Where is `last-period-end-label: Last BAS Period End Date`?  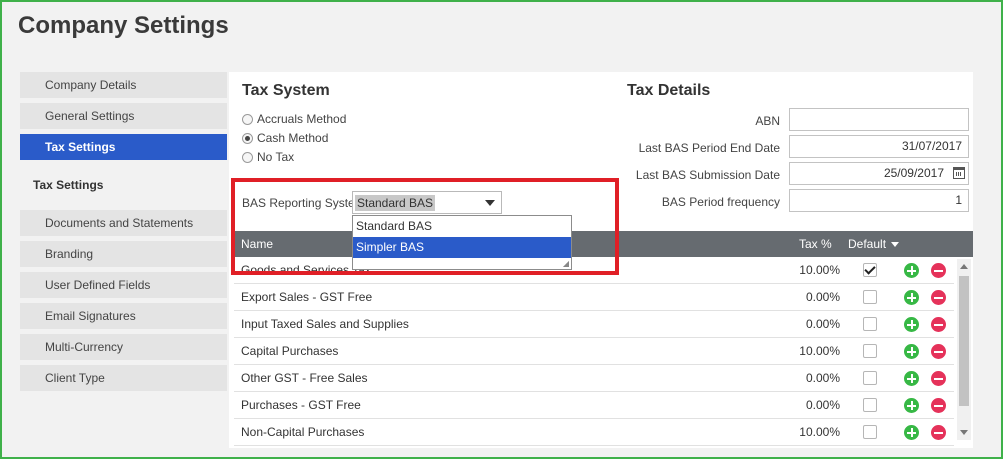 last-period-end-label: Last BAS Period End Date is located at coordinates (709, 148).